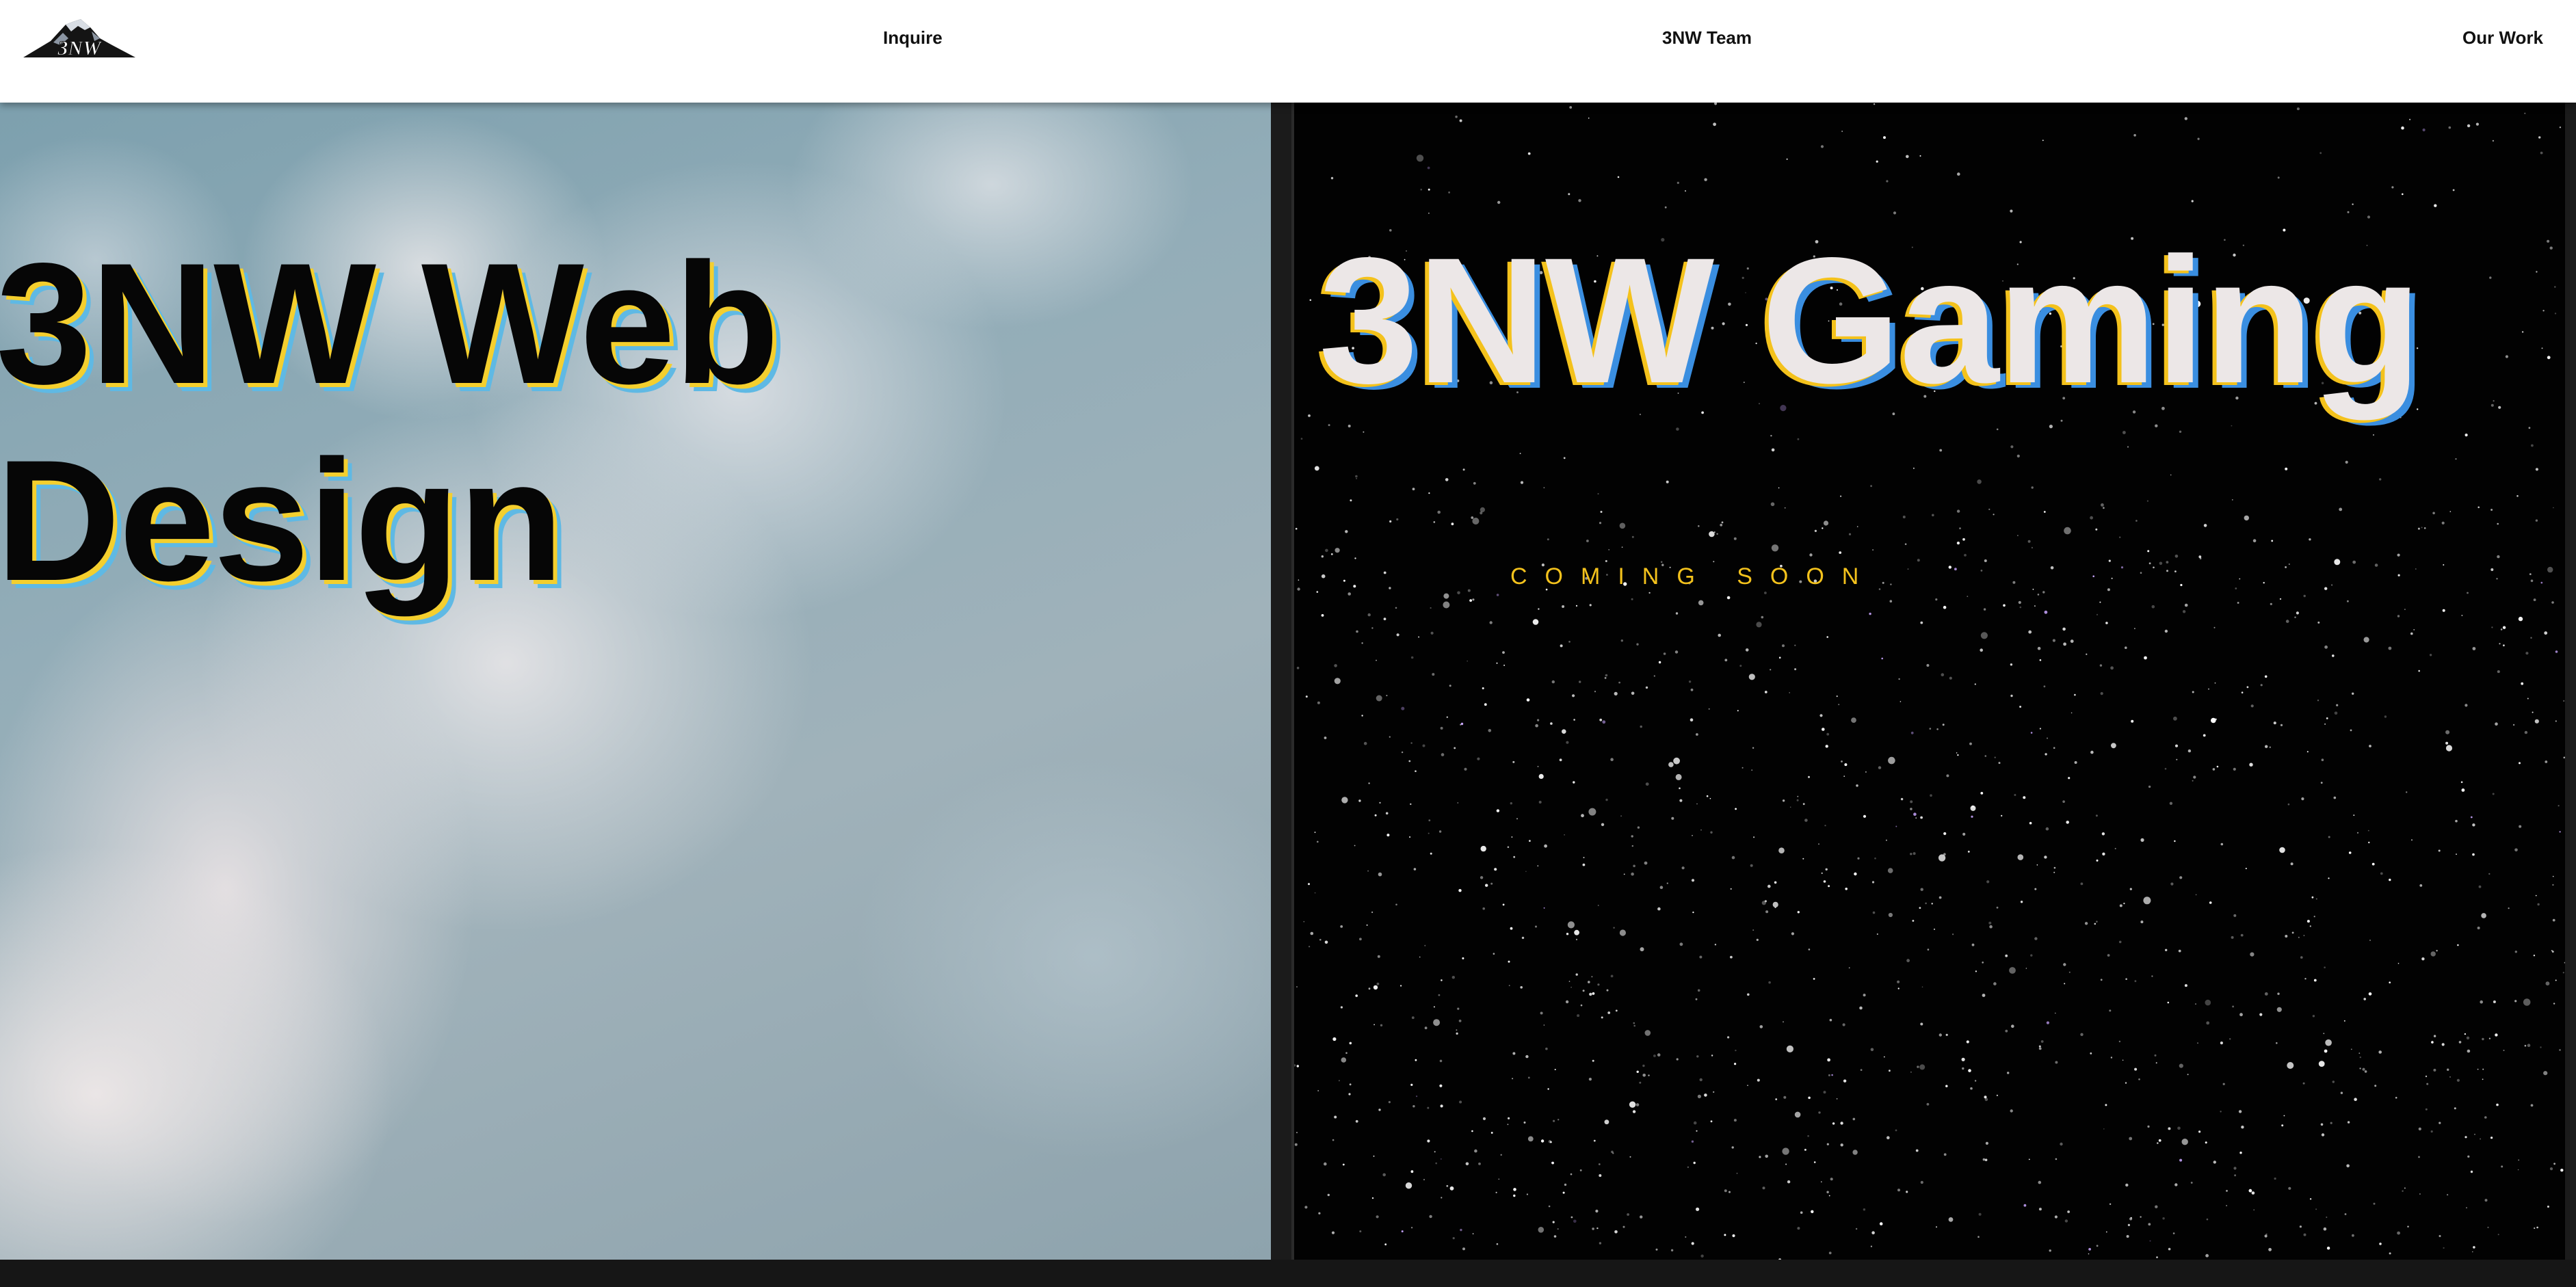 This screenshot has height=1287, width=2576. I want to click on web-design-title-line2: Design, so click(282, 521).